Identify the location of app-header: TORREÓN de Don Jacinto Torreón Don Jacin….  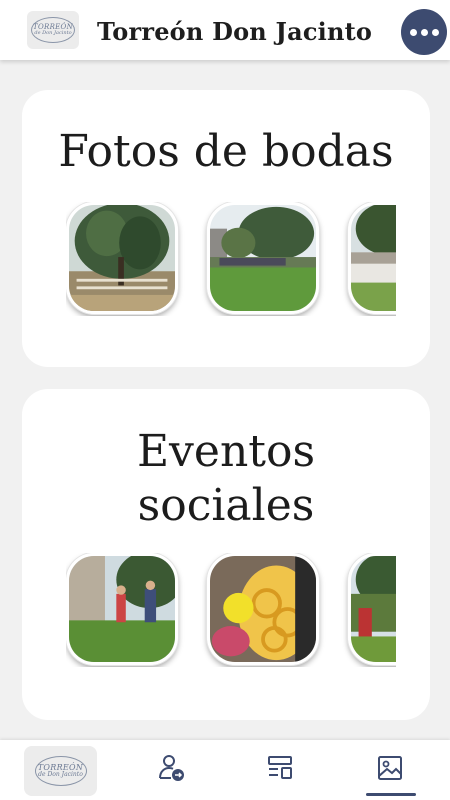
(225, 30).